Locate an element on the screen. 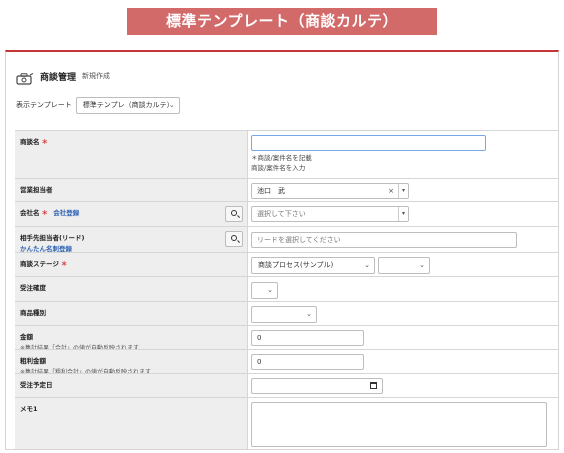 The image size is (564, 453). row-contact: 相手先担当者(リード) かんたん名刺登録 リードを選択してください is located at coordinates (286, 239).